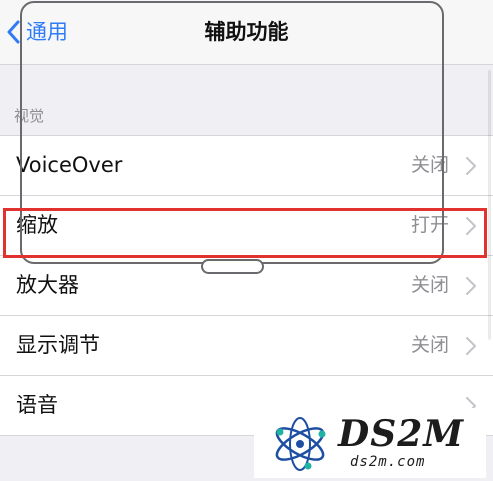 This screenshot has height=481, width=493. I want to click on atom-logo-icon, so click(300, 446).